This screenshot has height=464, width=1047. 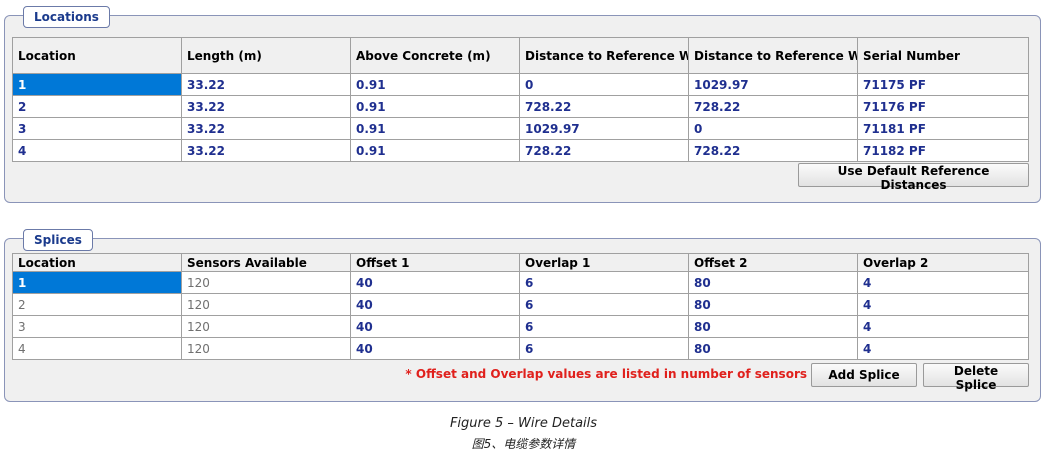 What do you see at coordinates (943, 55) in the screenshot?
I see `locations-col-serial-number: Serial Number` at bounding box center [943, 55].